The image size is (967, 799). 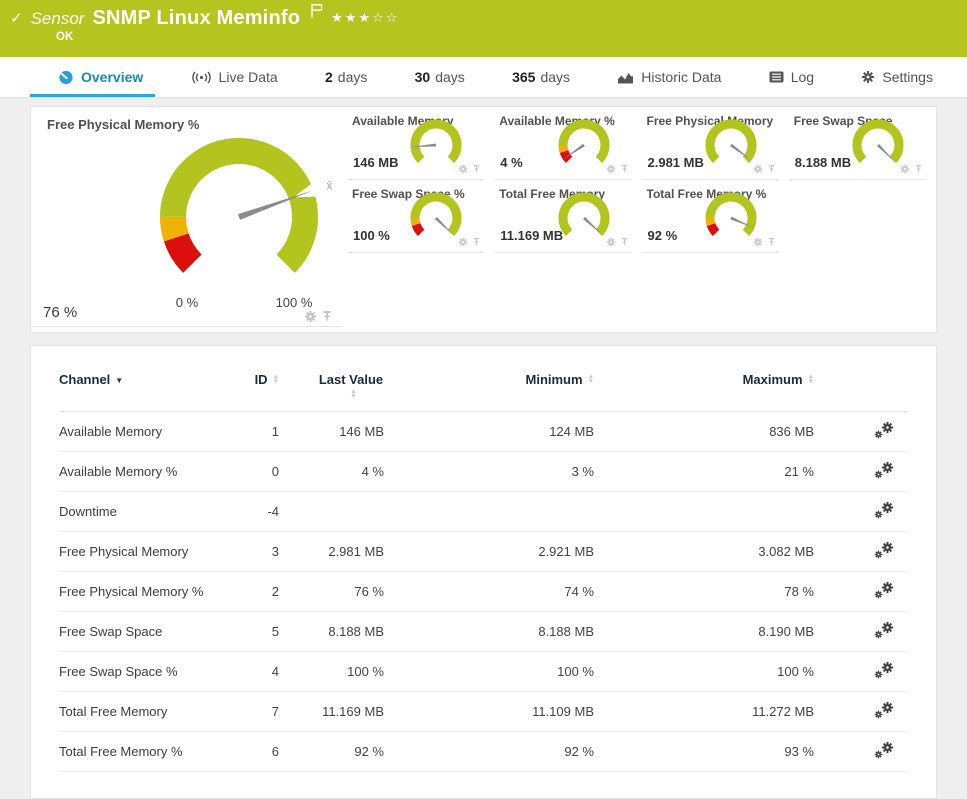 What do you see at coordinates (710, 216) in the screenshot?
I see `gauge-cell-total-free-memory-pct: Total Free Memory % 92 %` at bounding box center [710, 216].